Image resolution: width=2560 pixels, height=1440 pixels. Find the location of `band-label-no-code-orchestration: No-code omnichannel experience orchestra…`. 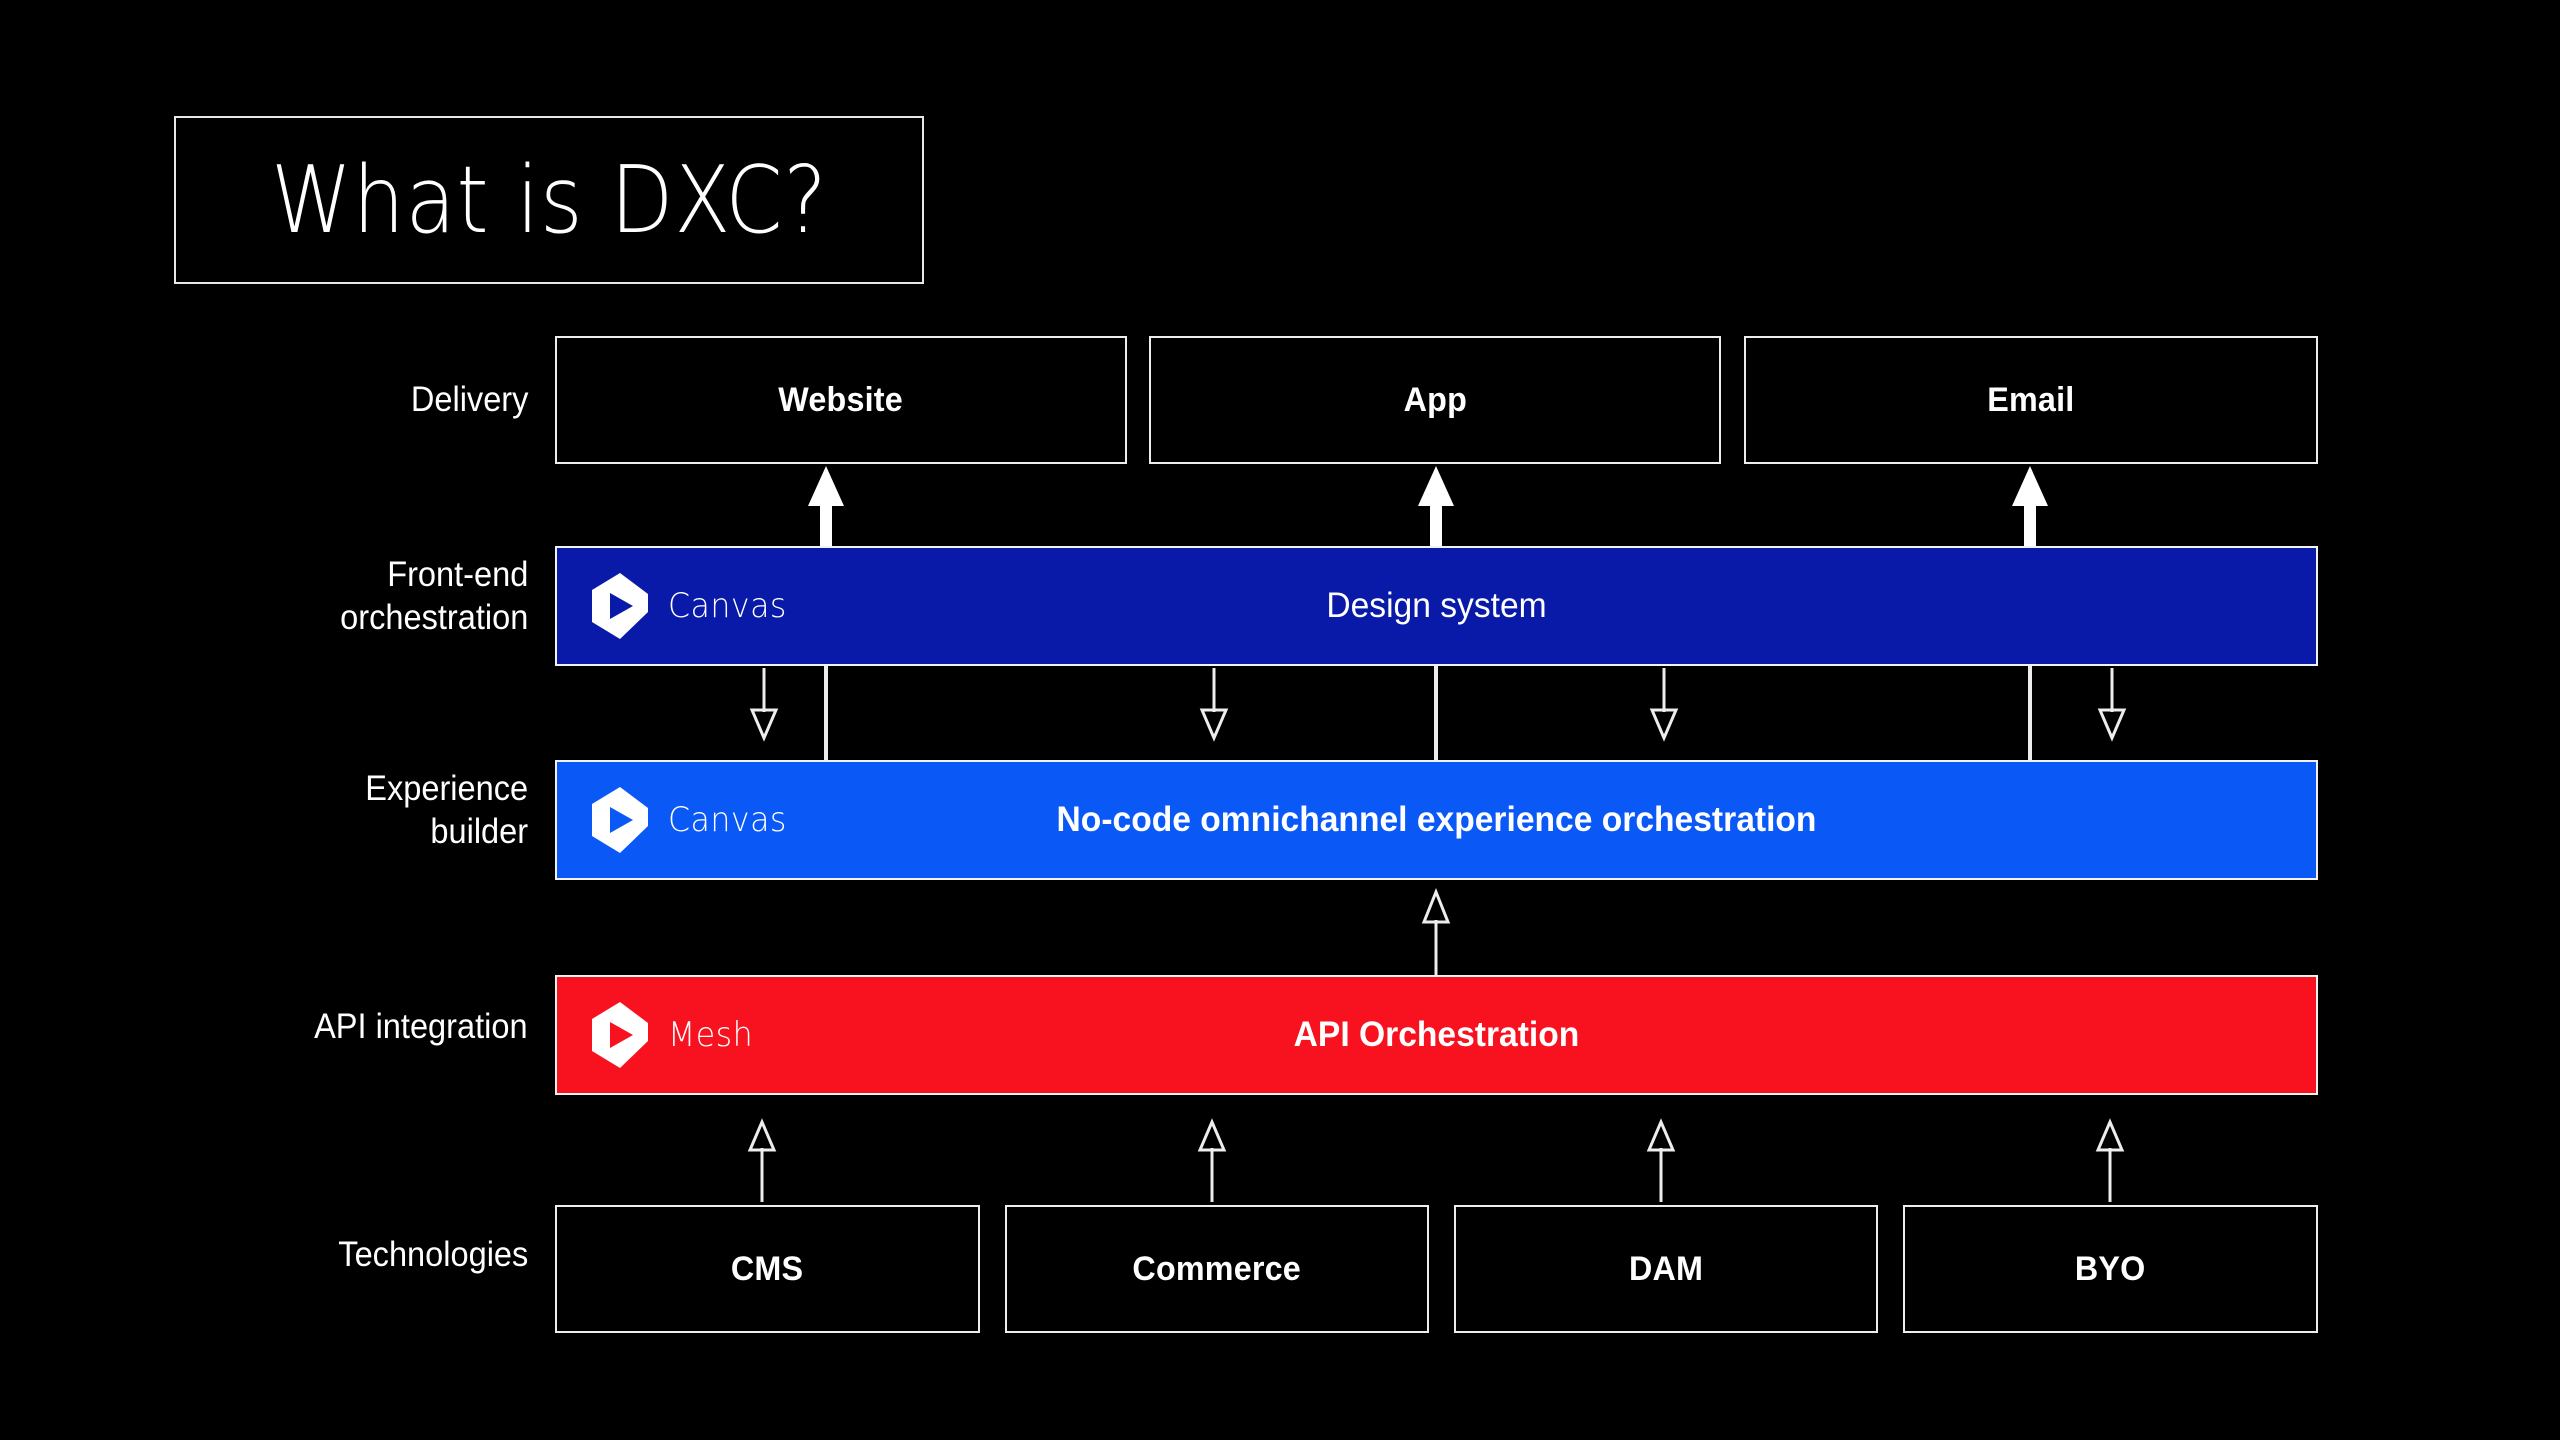

band-label-no-code-orchestration: No-code omnichannel experience orchestra… is located at coordinates (1436, 819).